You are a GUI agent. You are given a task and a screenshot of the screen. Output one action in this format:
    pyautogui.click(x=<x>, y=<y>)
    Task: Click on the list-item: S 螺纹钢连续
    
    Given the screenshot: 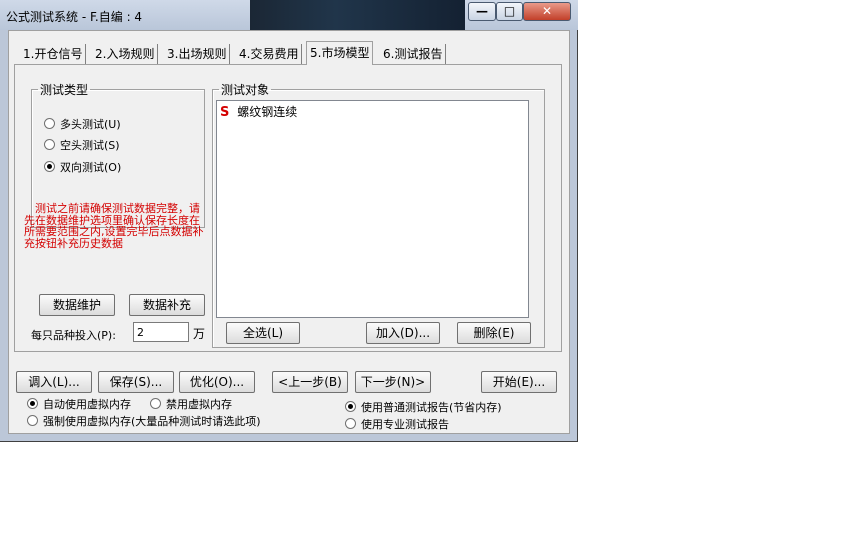 What is the action you would take?
    pyautogui.click(x=258, y=111)
    